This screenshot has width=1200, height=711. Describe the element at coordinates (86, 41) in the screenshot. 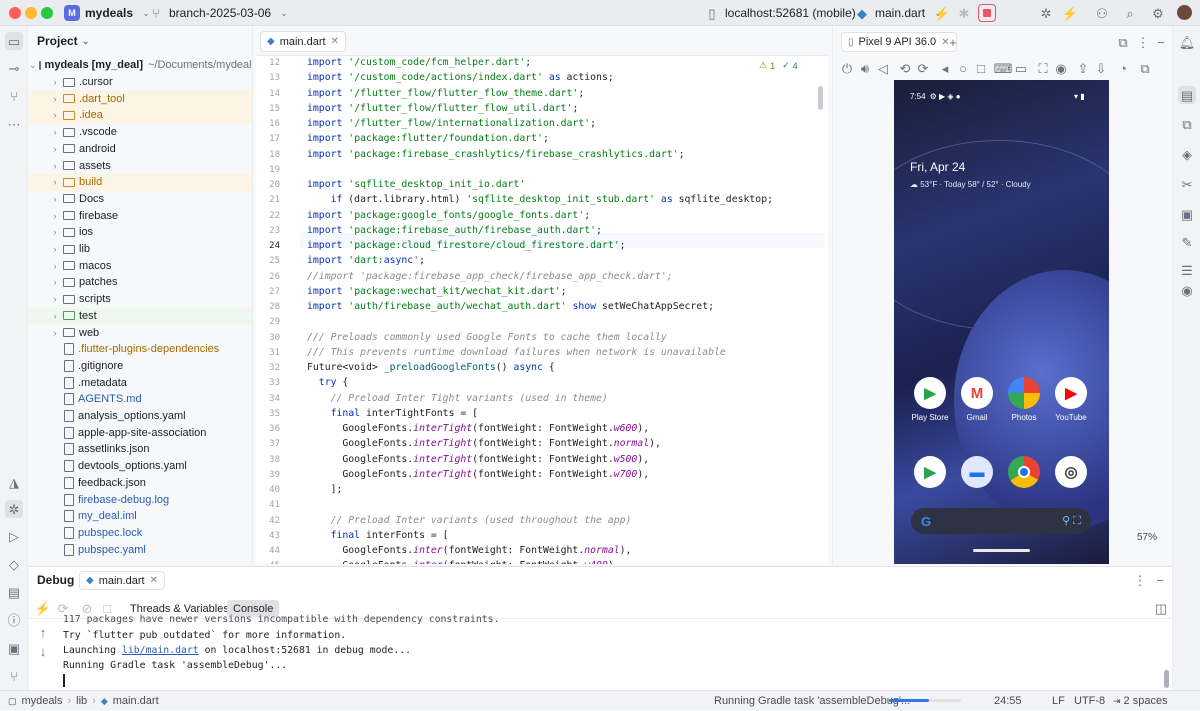

I see `chevron-down-icon: ⌄` at that location.